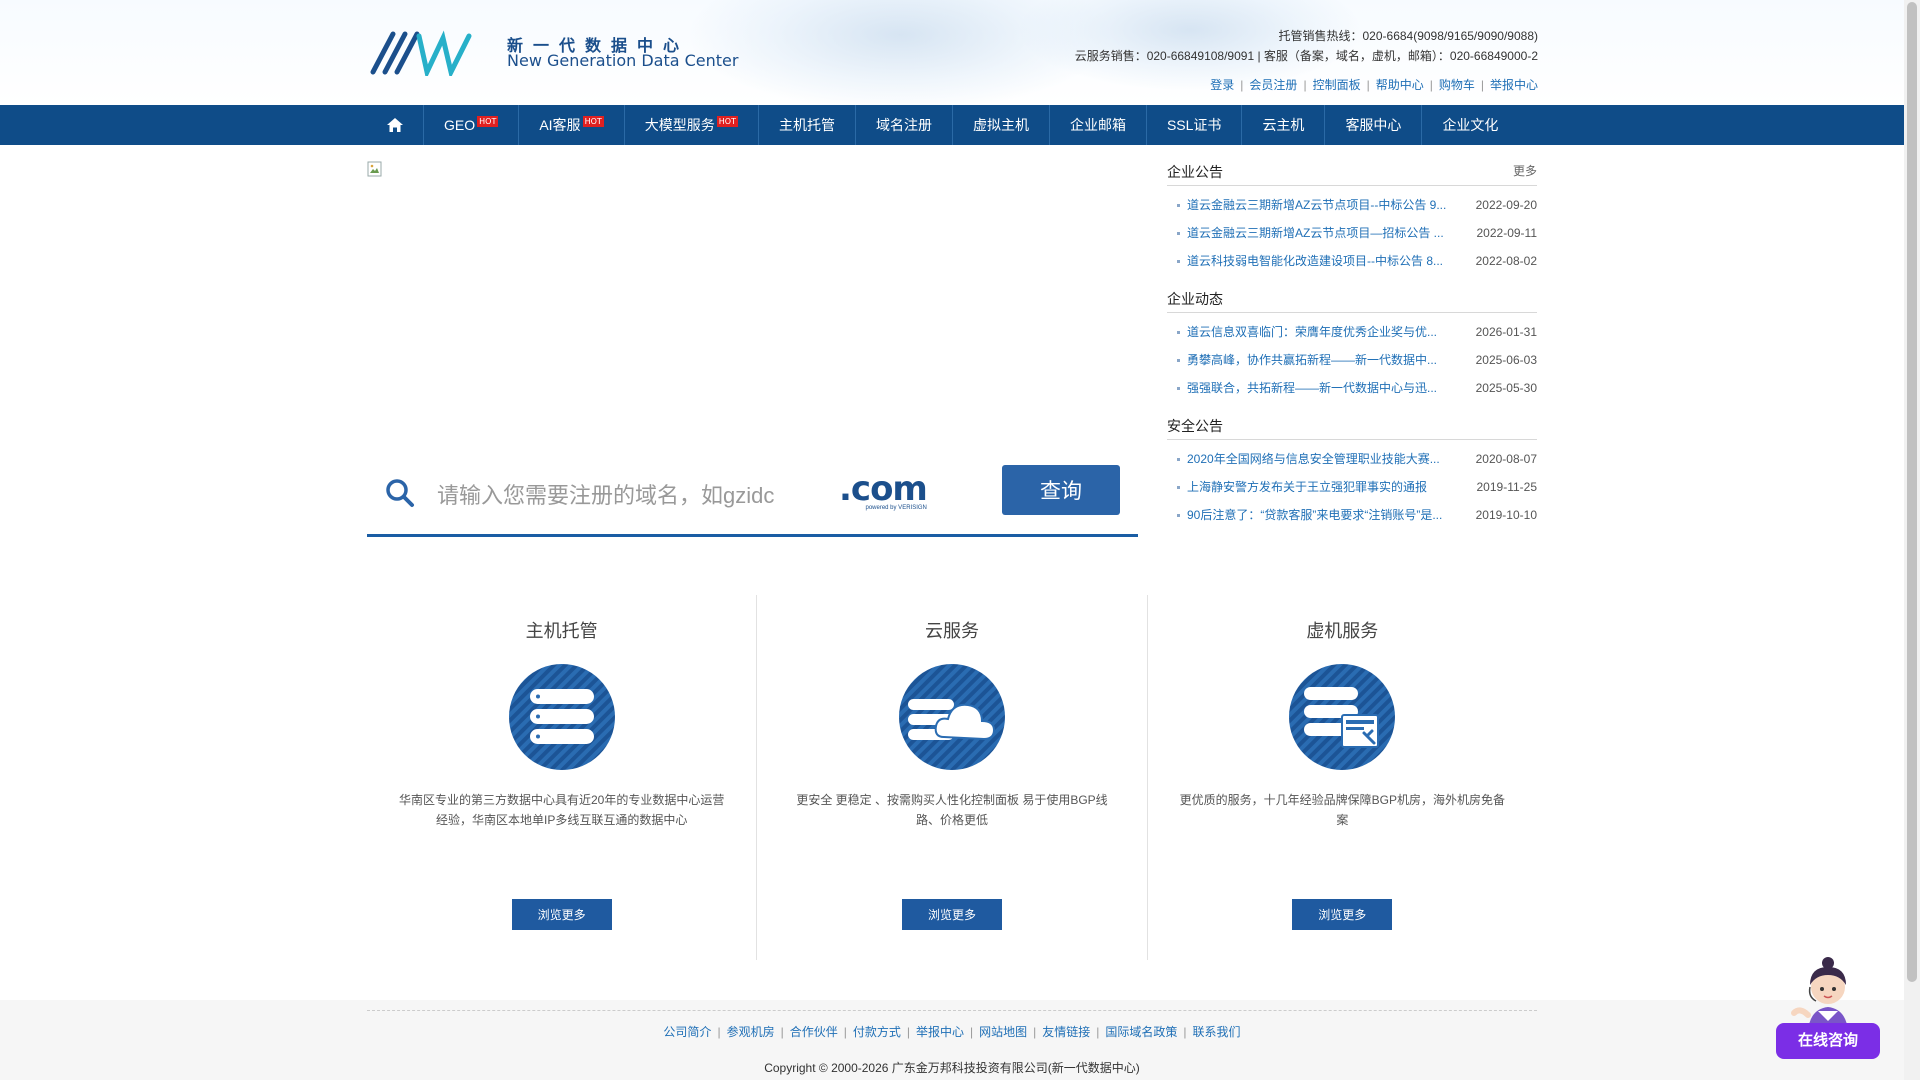 This screenshot has width=1920, height=1080. Describe the element at coordinates (1352, 172) in the screenshot. I see `notice-header: 企业公告 更多` at that location.